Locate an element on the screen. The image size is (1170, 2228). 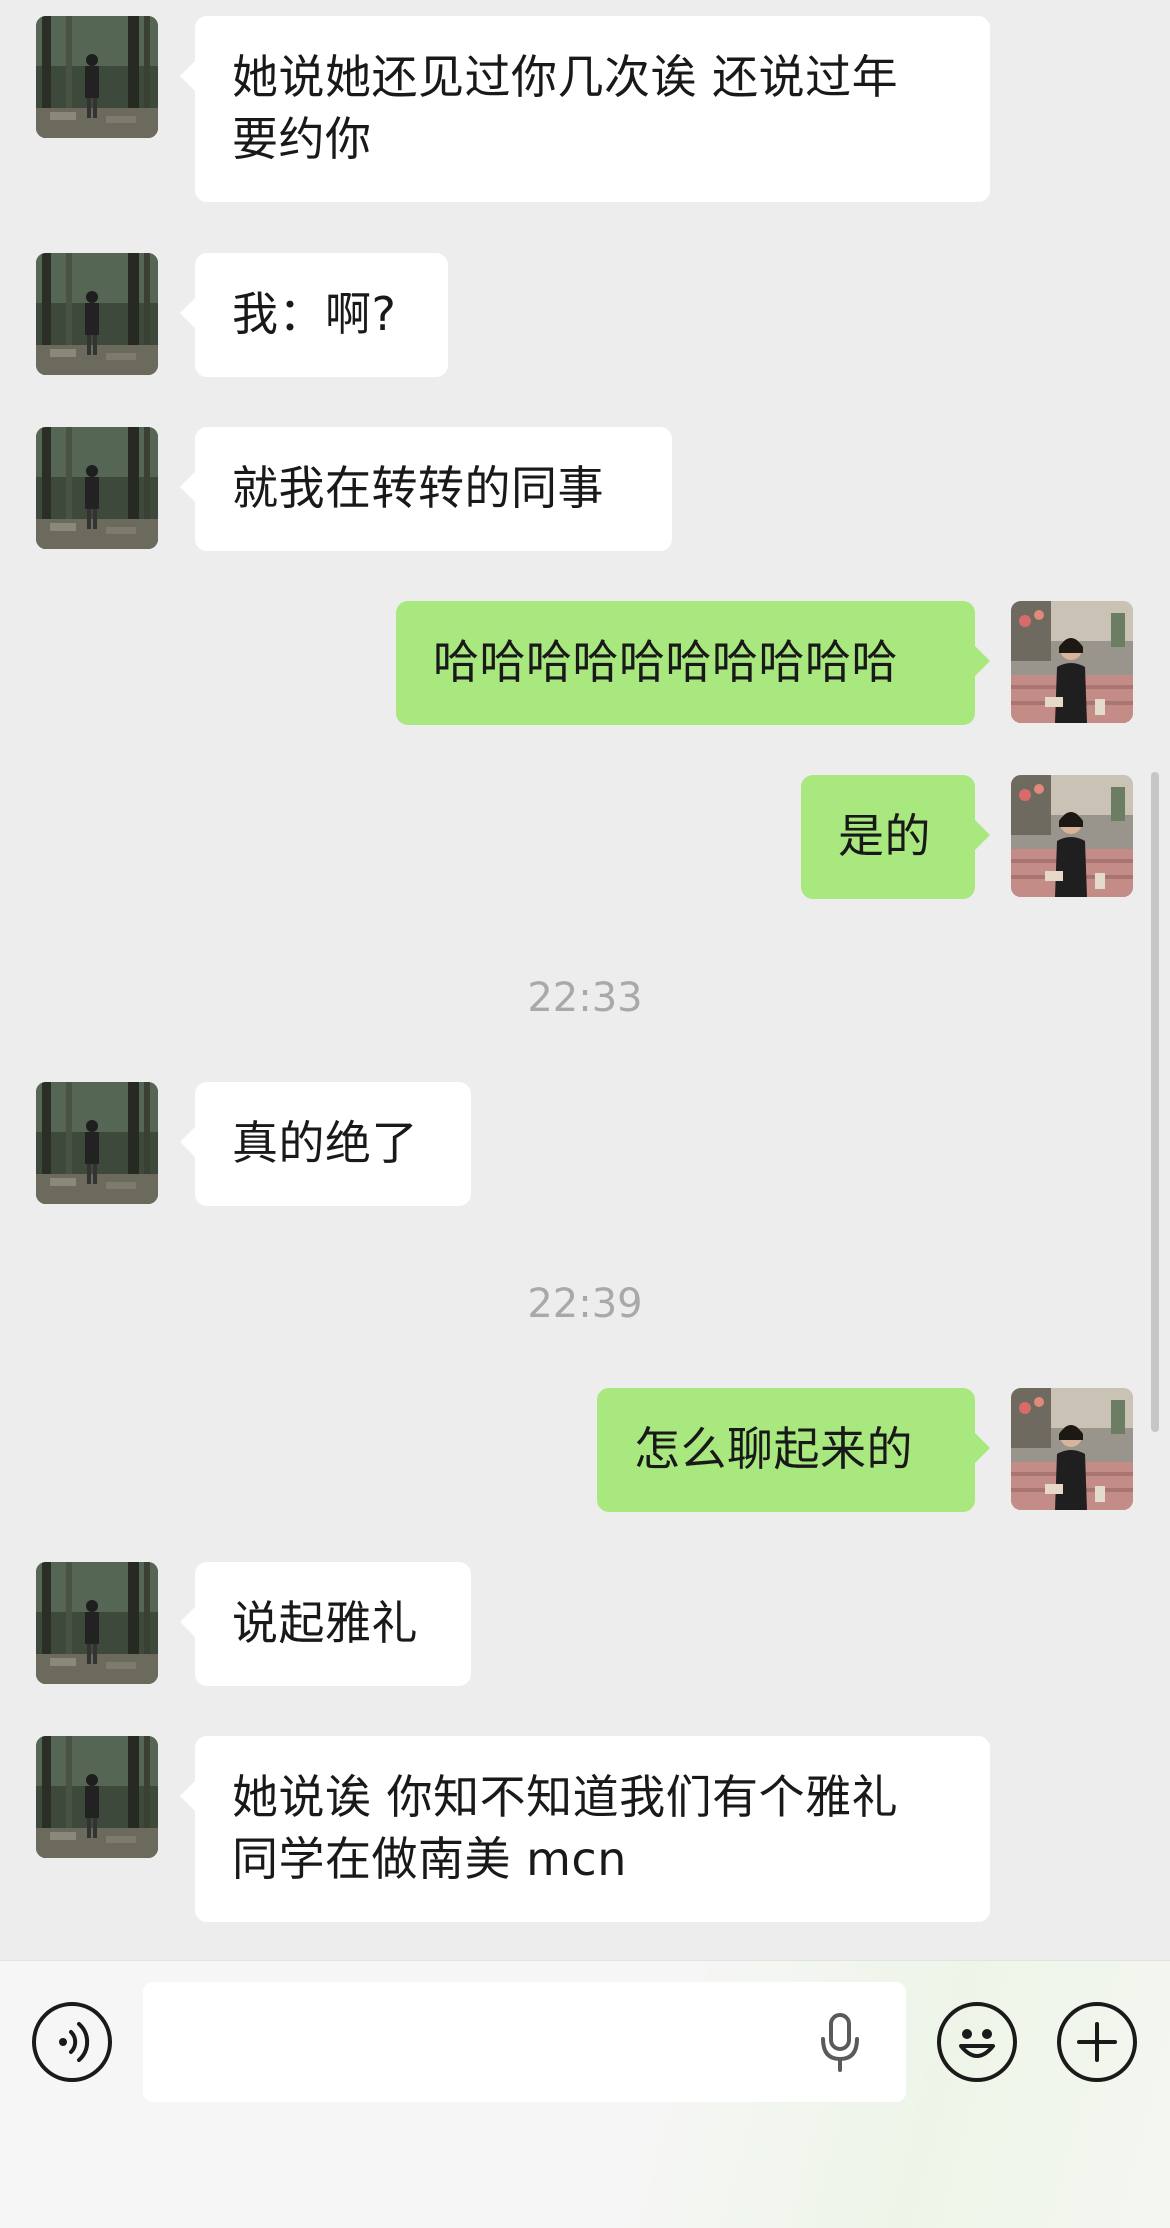
add-button is located at coordinates (1097, 2042).